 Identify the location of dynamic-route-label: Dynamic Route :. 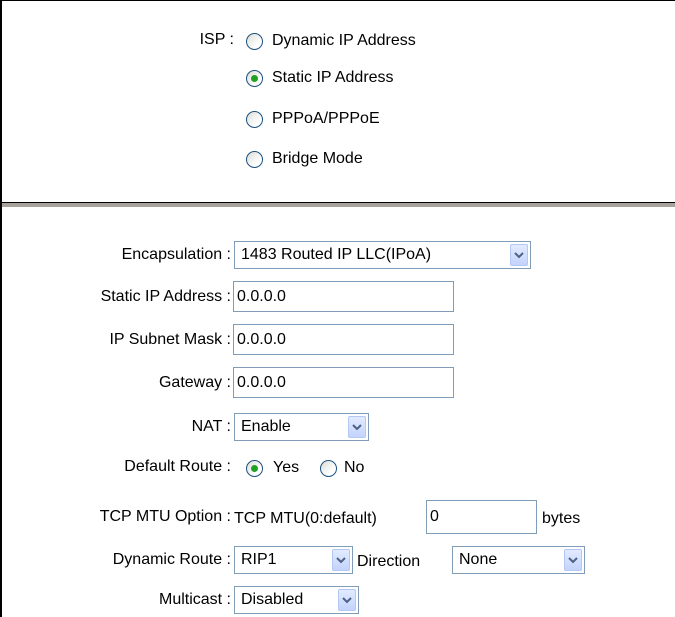
(171, 559).